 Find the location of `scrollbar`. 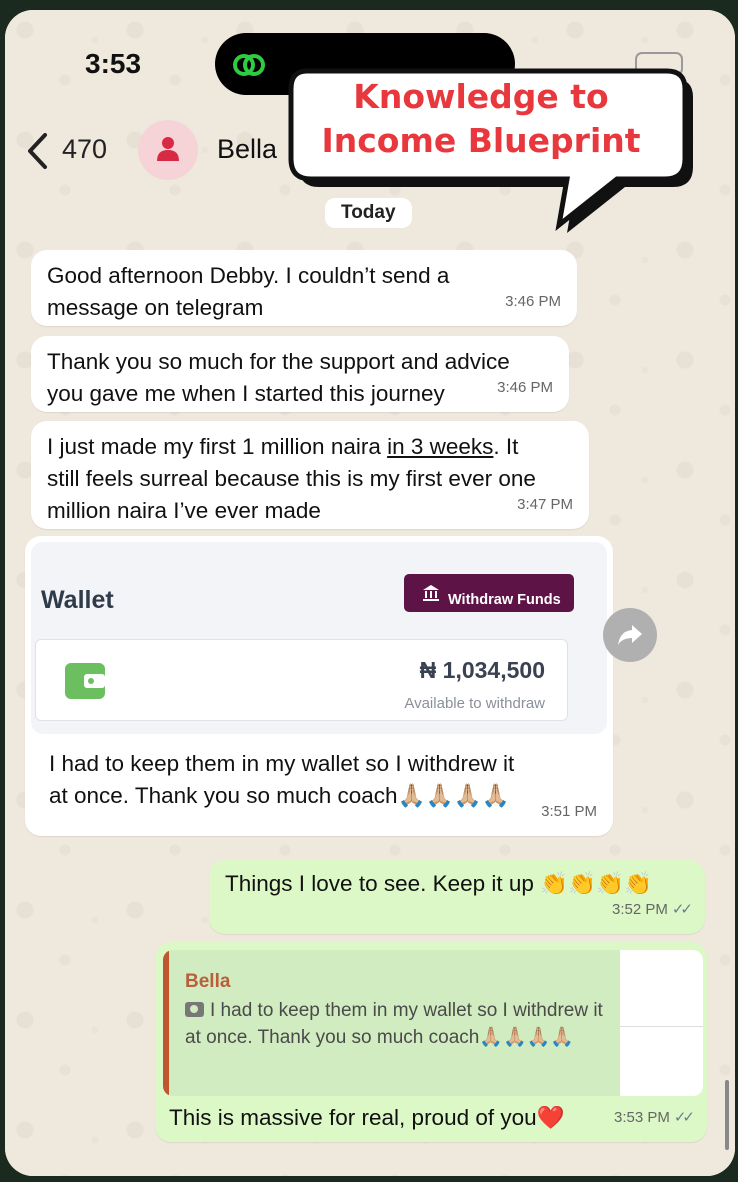

scrollbar is located at coordinates (727, 1115).